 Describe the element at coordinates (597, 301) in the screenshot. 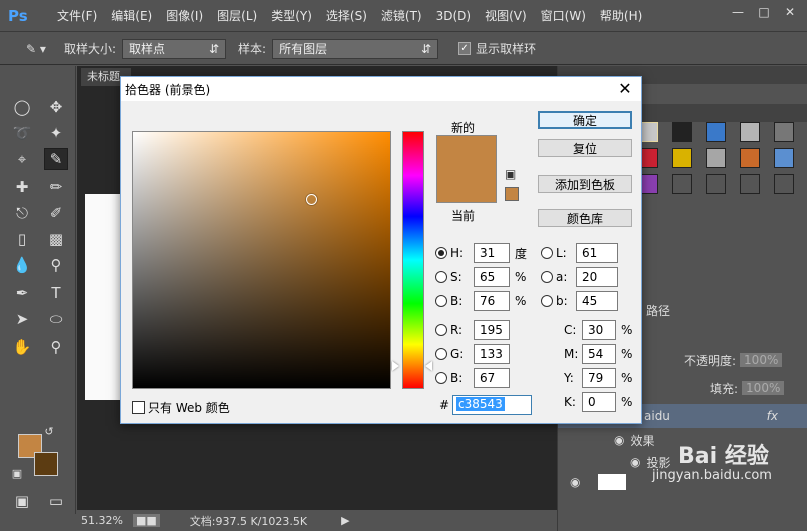

I see `lab-b-input: 45` at that location.